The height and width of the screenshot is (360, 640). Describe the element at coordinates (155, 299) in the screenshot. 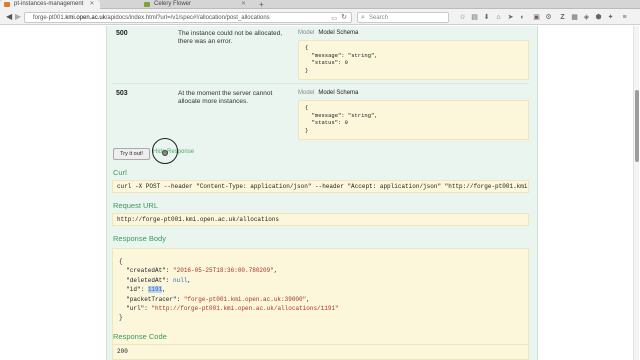

I see `json-key: "packetTracer":` at that location.